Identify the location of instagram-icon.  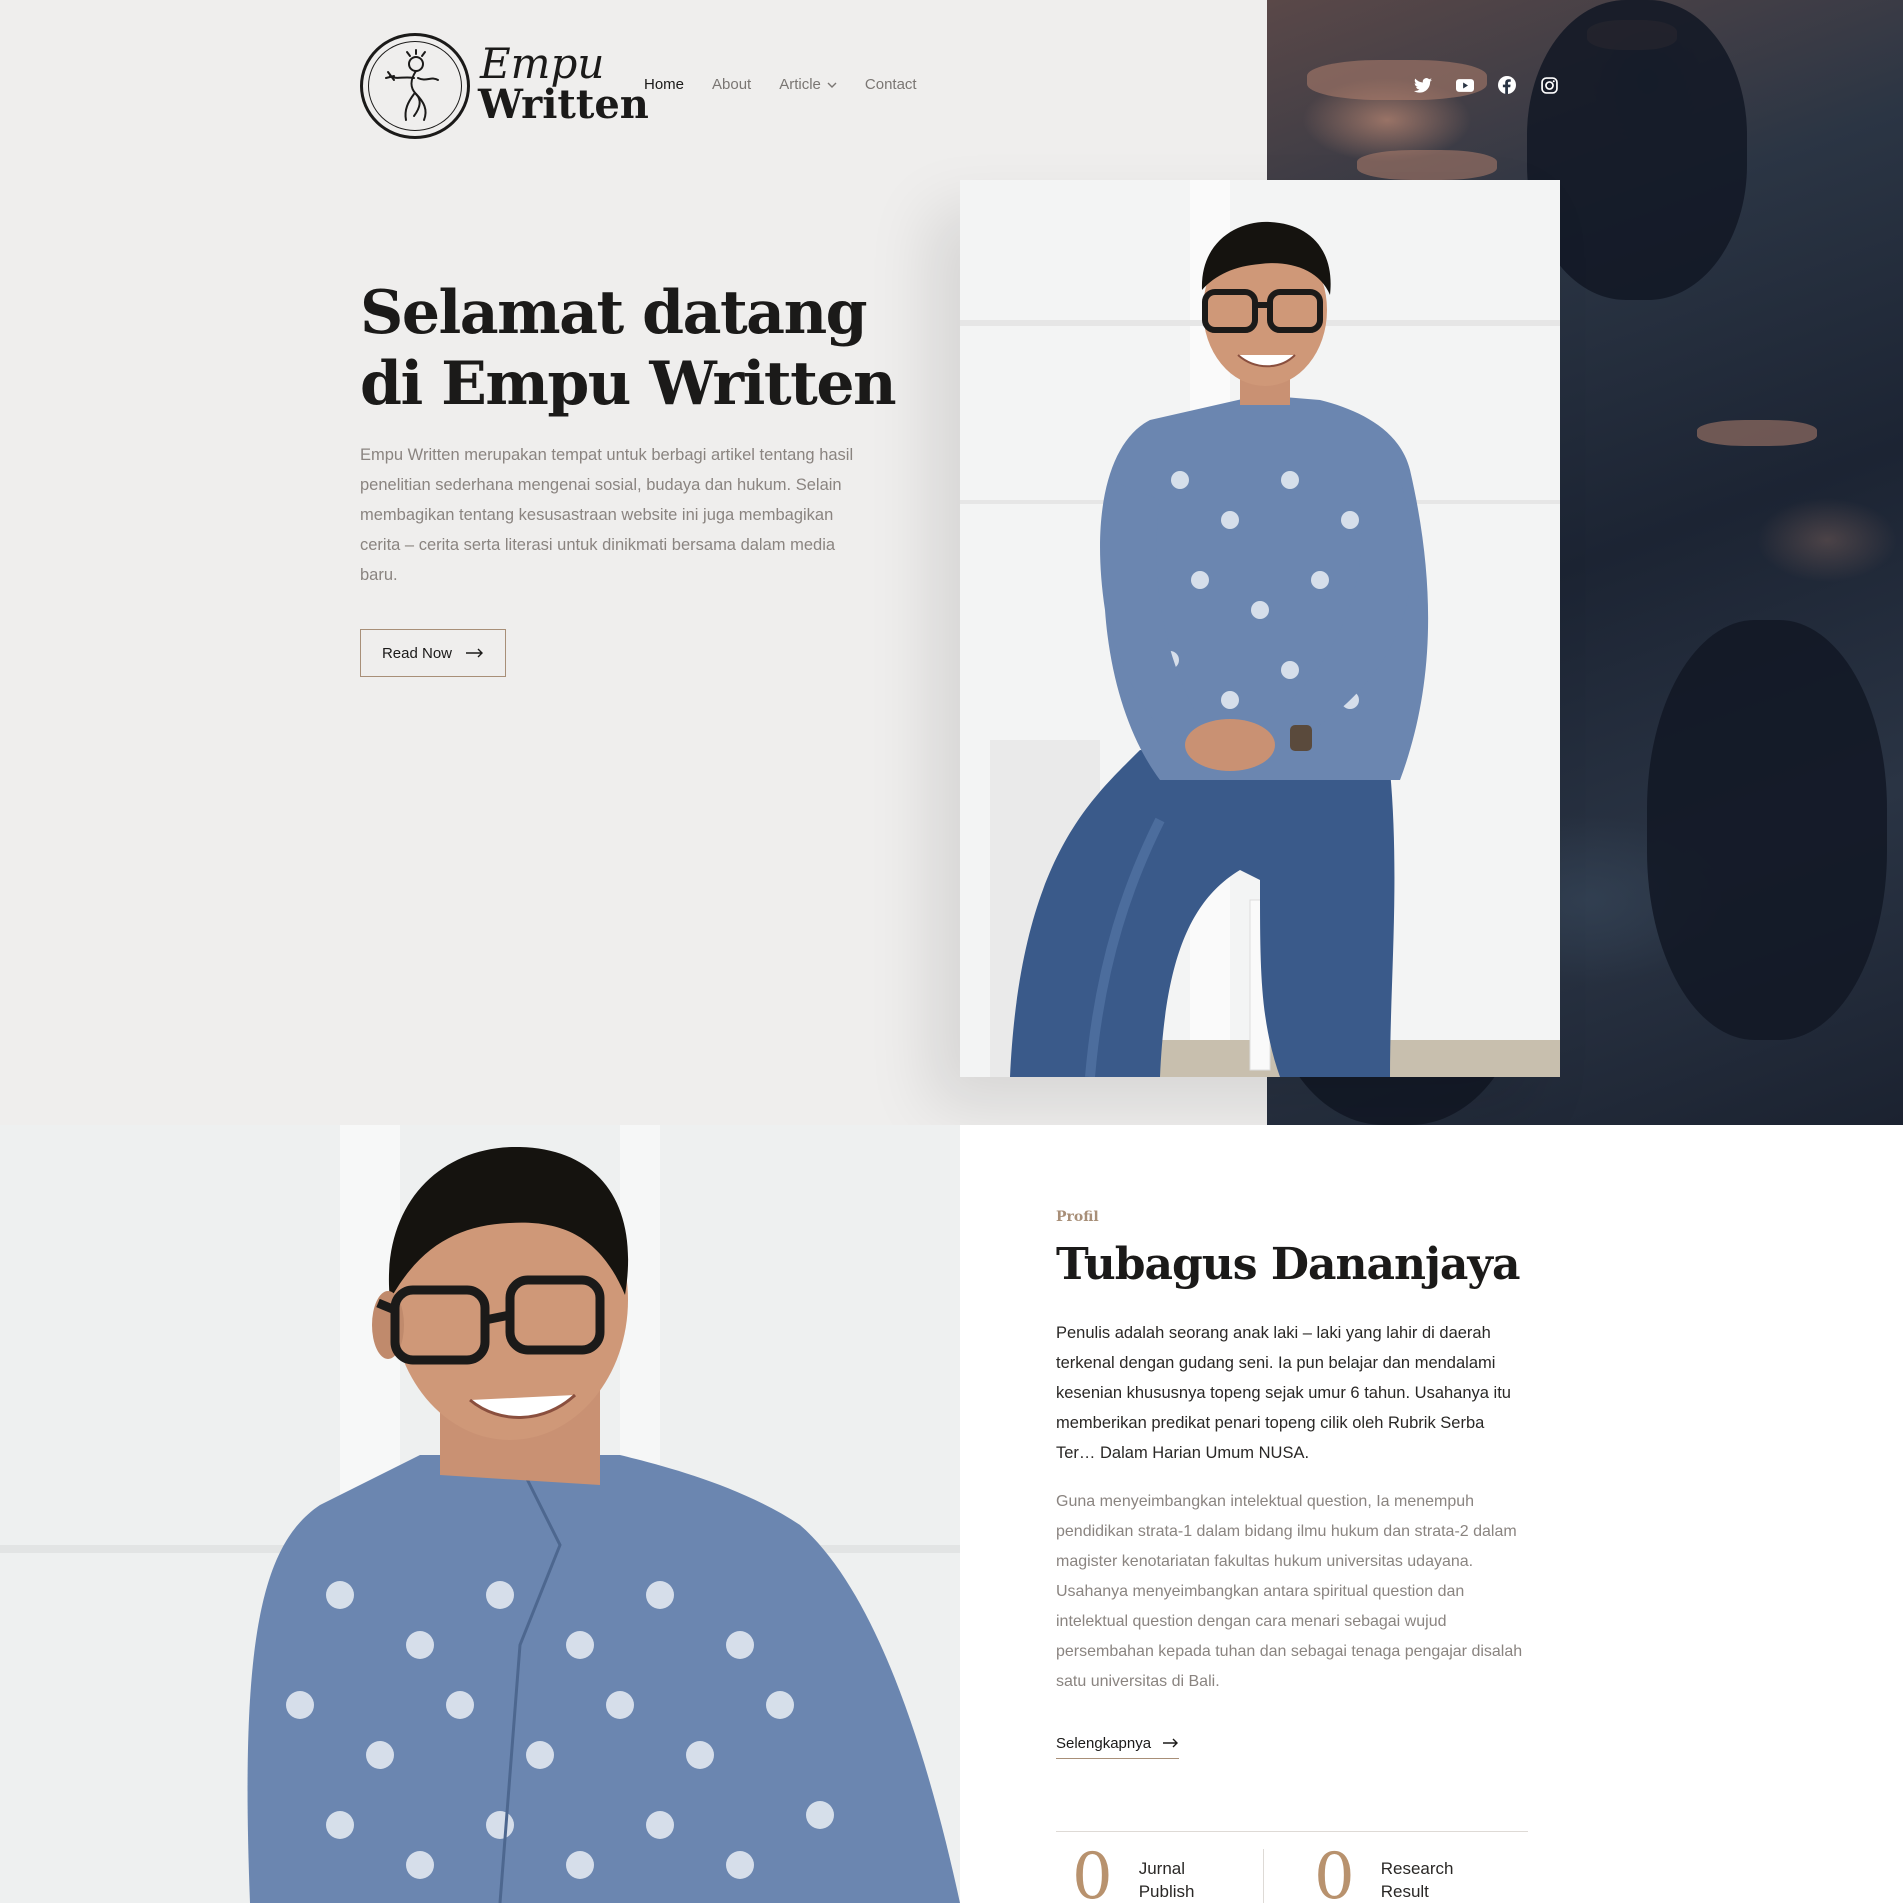
(1549, 85).